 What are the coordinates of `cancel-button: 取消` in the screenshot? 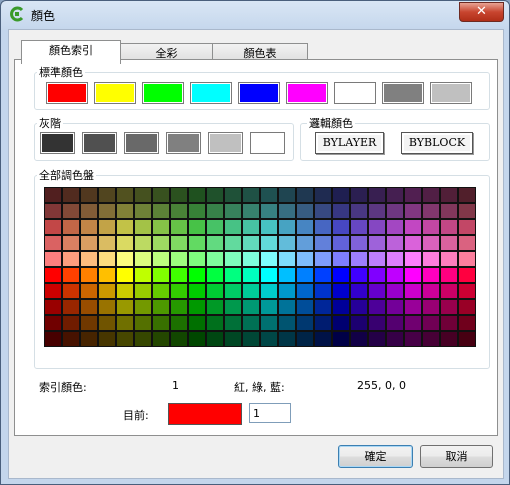 It's located at (456, 456).